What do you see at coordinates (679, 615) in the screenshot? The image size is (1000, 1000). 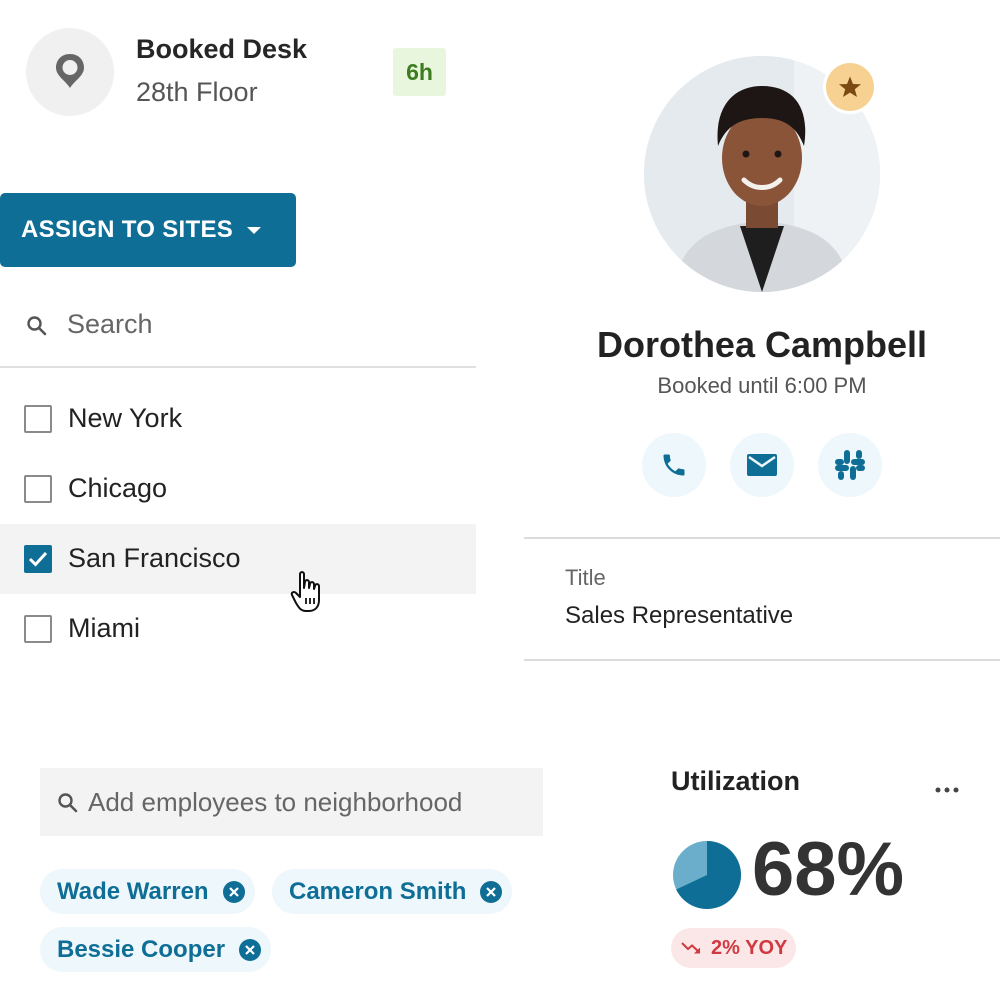 I see `title-value: Sales Representative` at bounding box center [679, 615].